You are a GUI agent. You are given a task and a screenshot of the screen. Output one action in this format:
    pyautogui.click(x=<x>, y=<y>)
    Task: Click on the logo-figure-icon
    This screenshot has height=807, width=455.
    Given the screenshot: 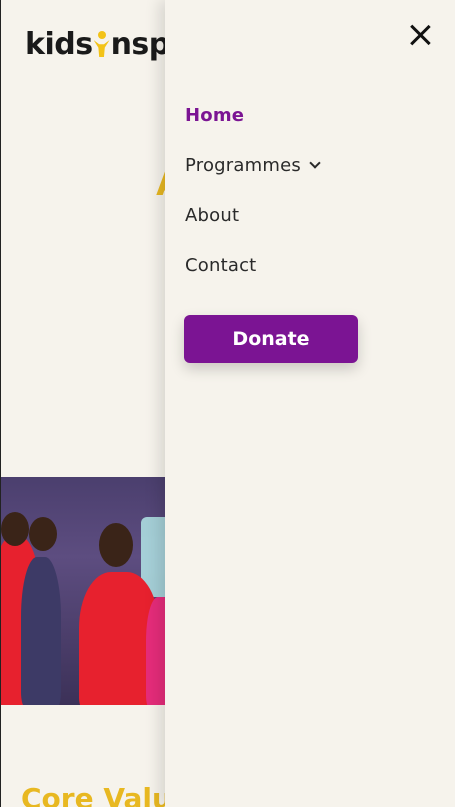 What is the action you would take?
    pyautogui.click(x=101, y=44)
    